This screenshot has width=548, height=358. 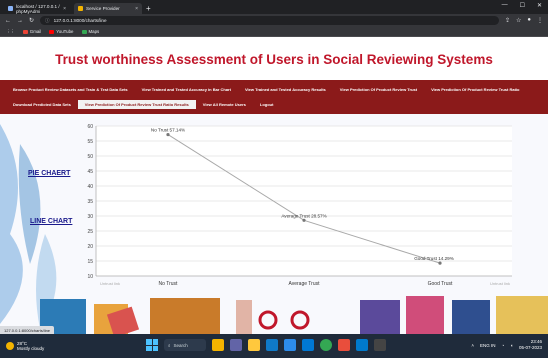 What do you see at coordinates (511, 345) in the screenshot?
I see `volume-icon: ◖` at bounding box center [511, 345].